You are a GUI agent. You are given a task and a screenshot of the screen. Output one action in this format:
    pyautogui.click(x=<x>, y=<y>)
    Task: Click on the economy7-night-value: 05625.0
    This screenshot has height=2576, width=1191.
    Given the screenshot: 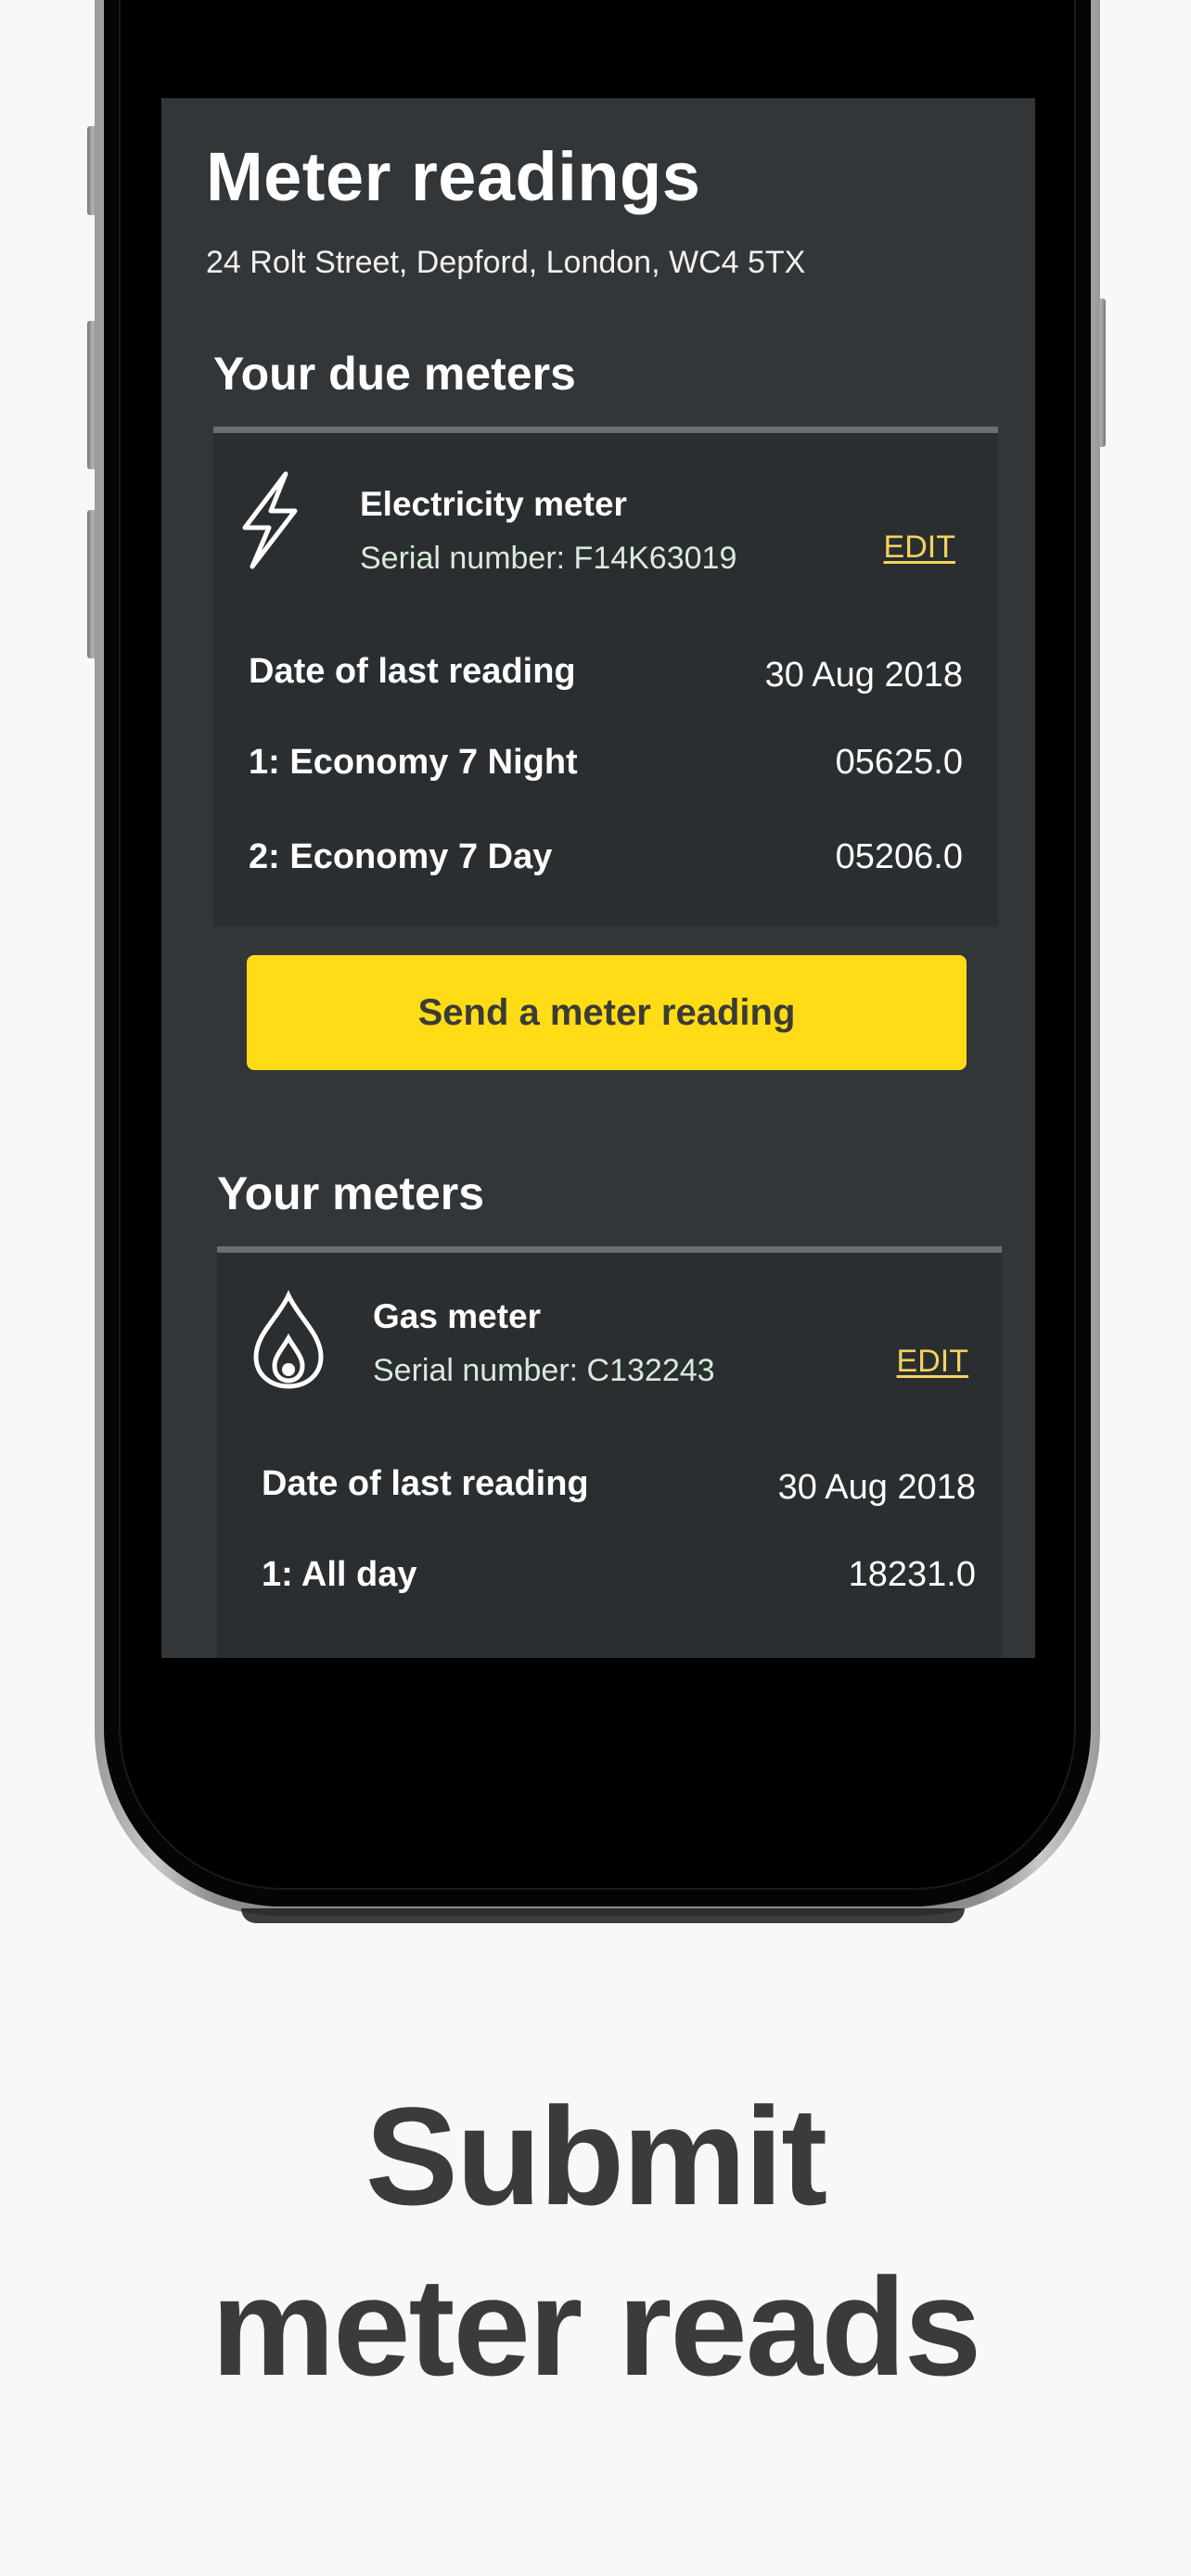 What is the action you would take?
    pyautogui.click(x=899, y=762)
    